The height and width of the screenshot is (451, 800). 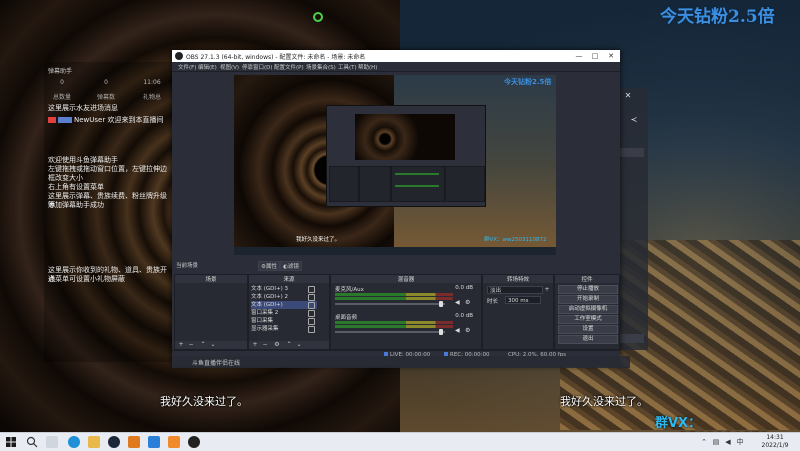 I want to click on menu-file: 文件(F), so click(x=187, y=67).